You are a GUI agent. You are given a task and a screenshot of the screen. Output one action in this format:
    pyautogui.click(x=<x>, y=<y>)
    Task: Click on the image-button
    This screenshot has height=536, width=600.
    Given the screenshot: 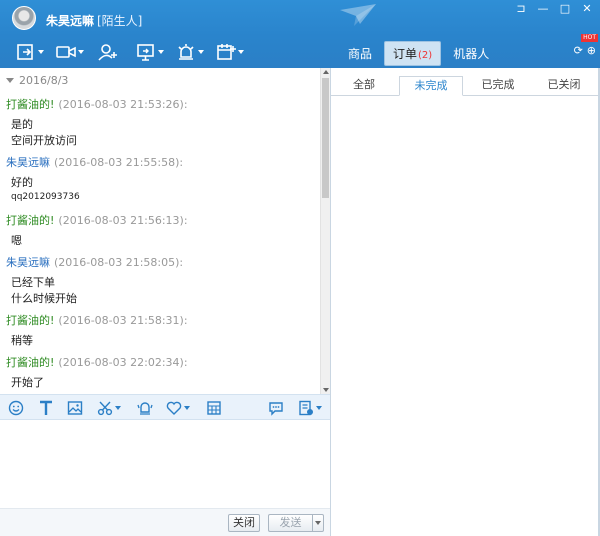 What is the action you would take?
    pyautogui.click(x=75, y=408)
    